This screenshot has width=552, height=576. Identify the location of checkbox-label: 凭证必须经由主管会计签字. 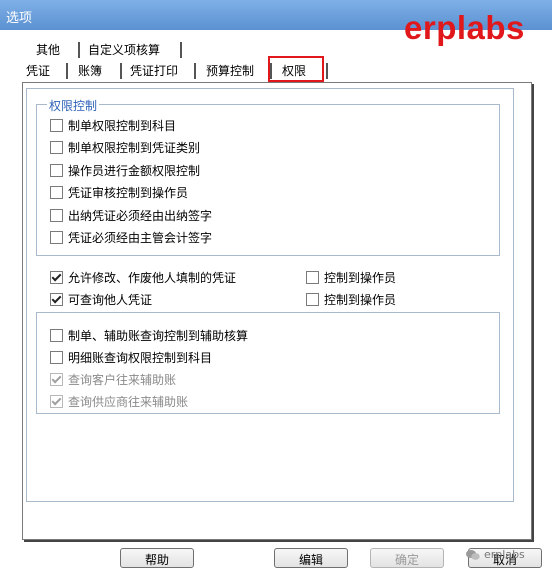
(140, 237).